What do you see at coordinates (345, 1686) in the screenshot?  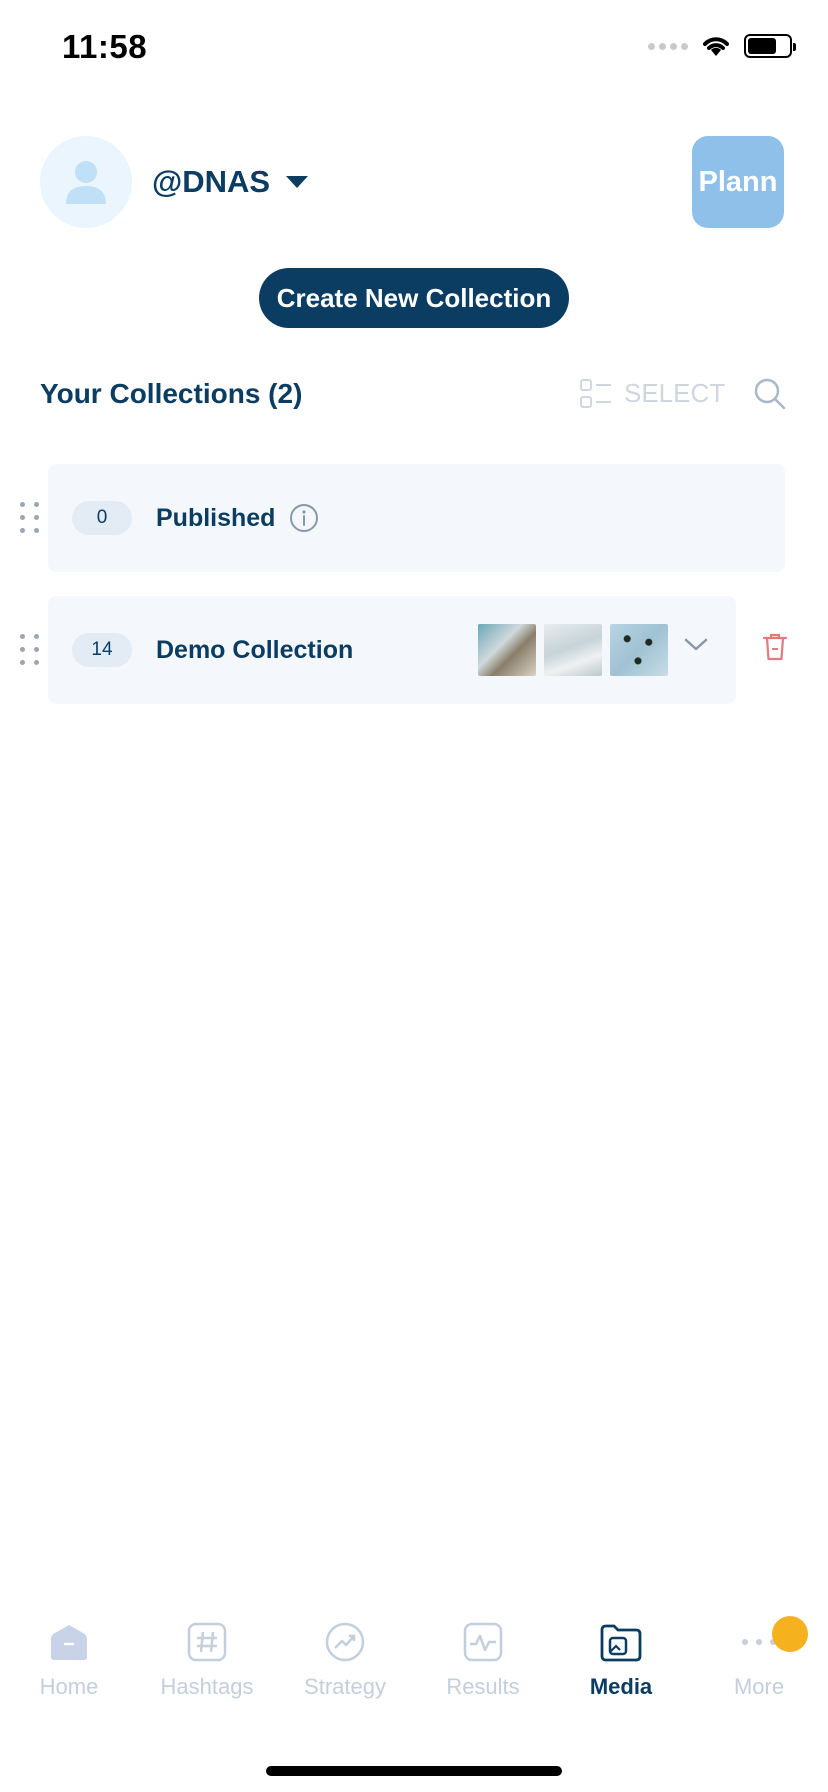 I see `tab-label: Strategy` at bounding box center [345, 1686].